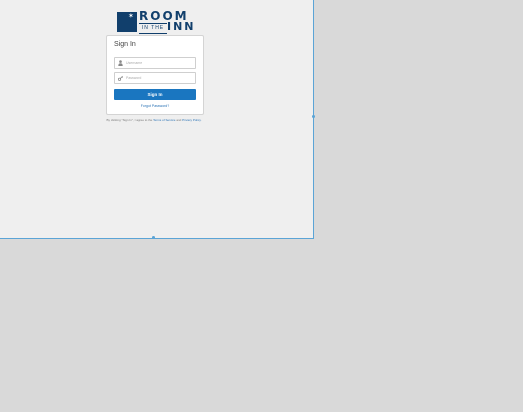 This screenshot has width=523, height=412. What do you see at coordinates (181, 26) in the screenshot?
I see `logo-inn-text: INN` at bounding box center [181, 26].